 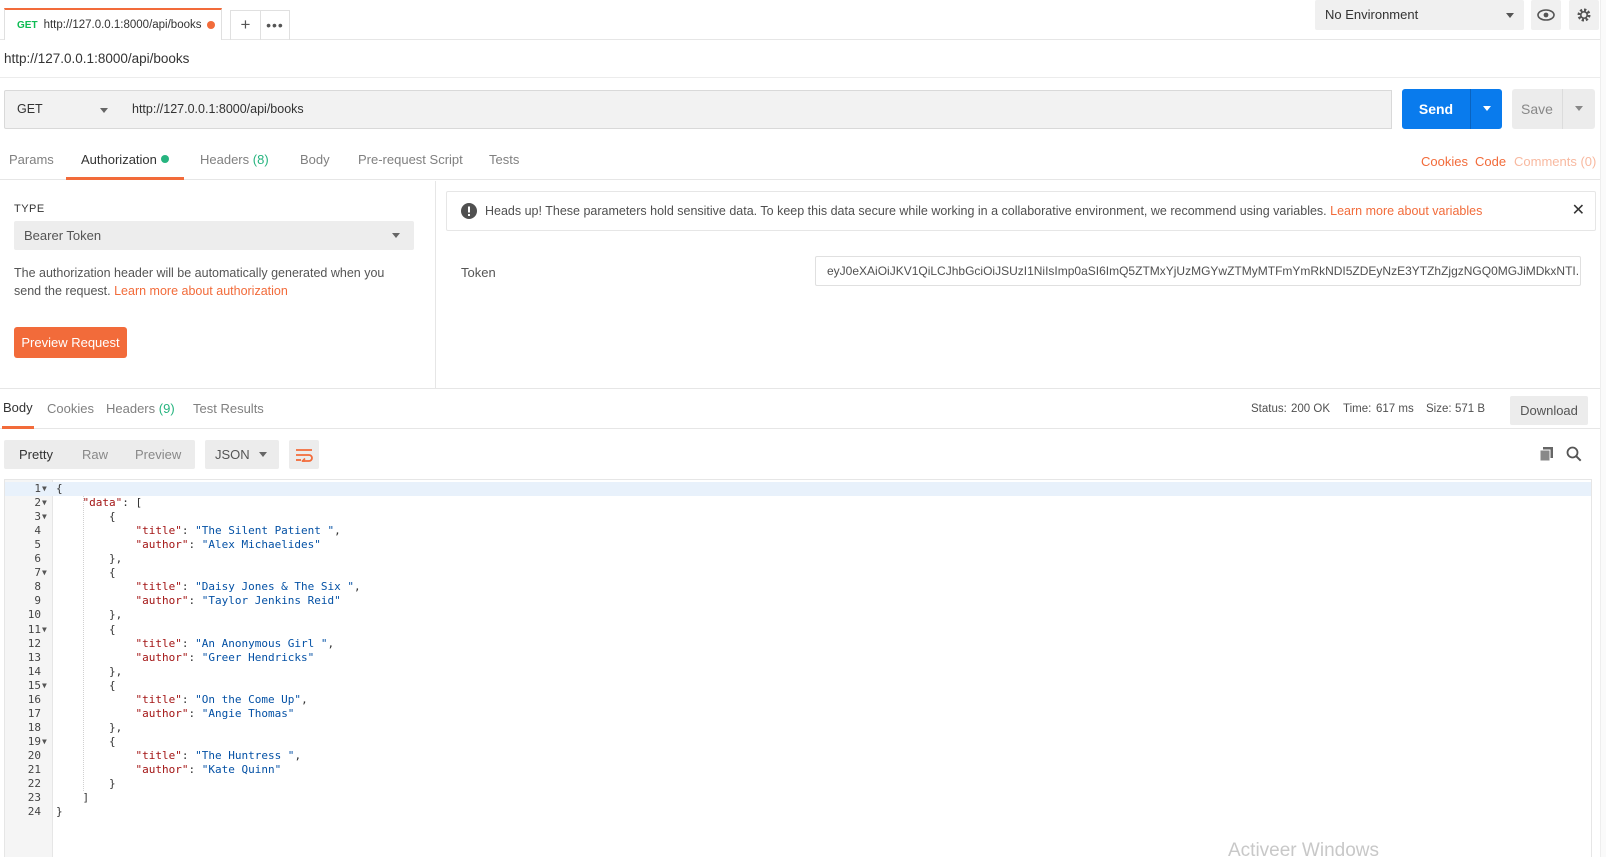 I want to click on line-number: 4, so click(x=37, y=531).